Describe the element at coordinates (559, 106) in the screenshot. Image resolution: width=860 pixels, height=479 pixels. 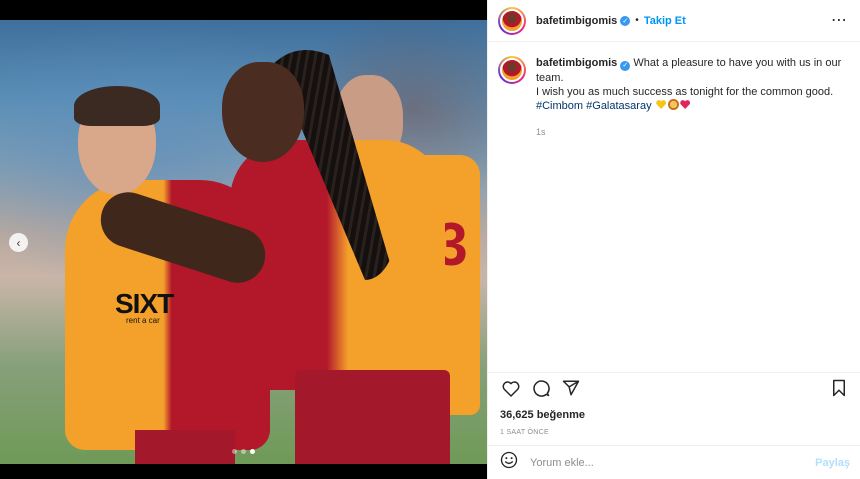
I see `hashtag-link: #Cimbom` at that location.